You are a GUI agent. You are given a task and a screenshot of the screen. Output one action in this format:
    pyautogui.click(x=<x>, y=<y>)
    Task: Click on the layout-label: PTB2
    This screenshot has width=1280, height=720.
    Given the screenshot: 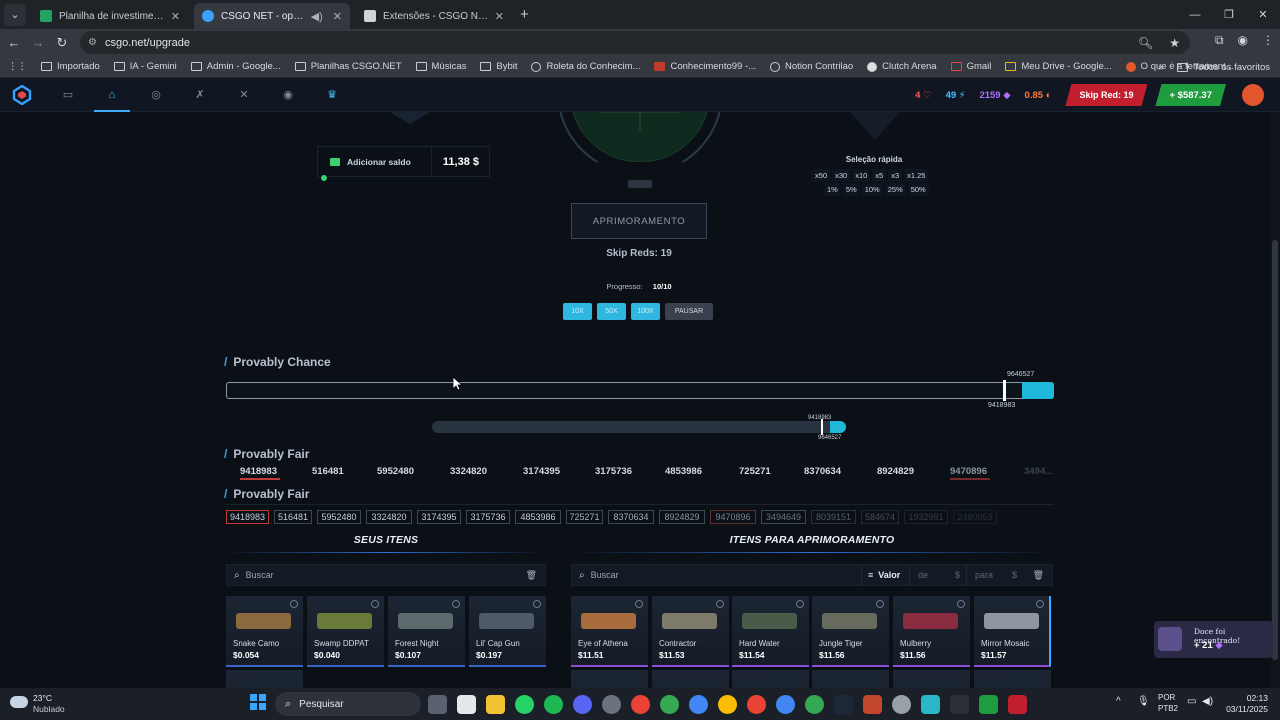 What is the action you would take?
    pyautogui.click(x=1168, y=708)
    